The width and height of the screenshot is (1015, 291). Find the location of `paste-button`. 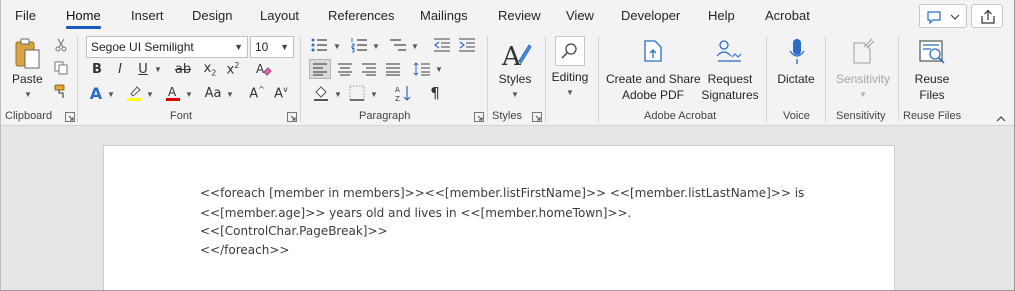

paste-button is located at coordinates (28, 54).